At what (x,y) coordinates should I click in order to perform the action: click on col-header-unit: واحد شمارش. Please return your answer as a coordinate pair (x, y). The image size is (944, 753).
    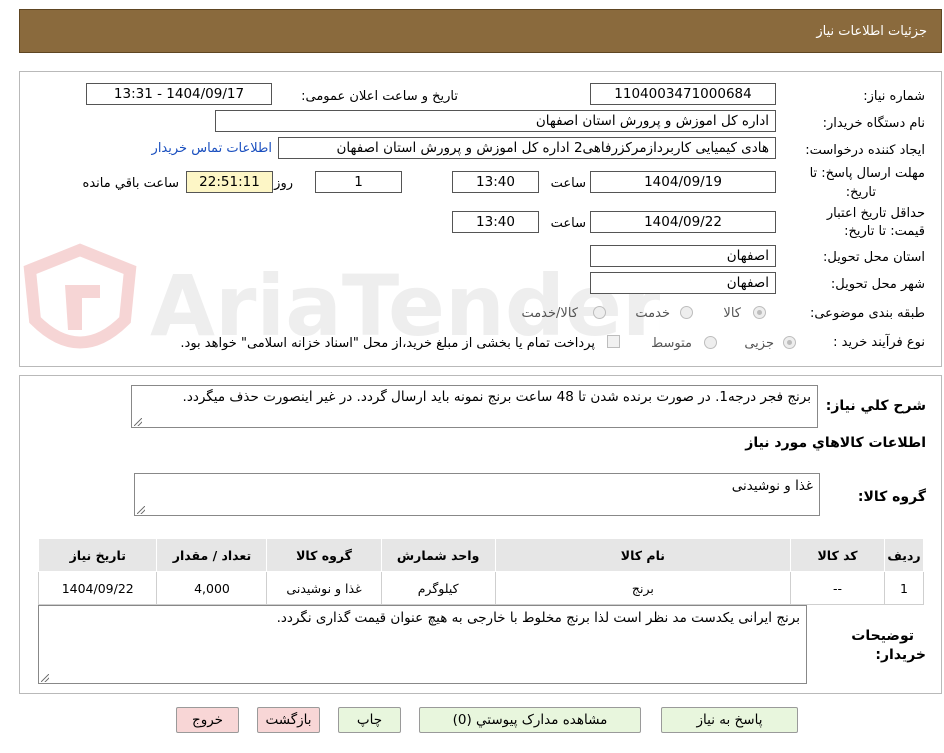
    Looking at the image, I should click on (438, 555).